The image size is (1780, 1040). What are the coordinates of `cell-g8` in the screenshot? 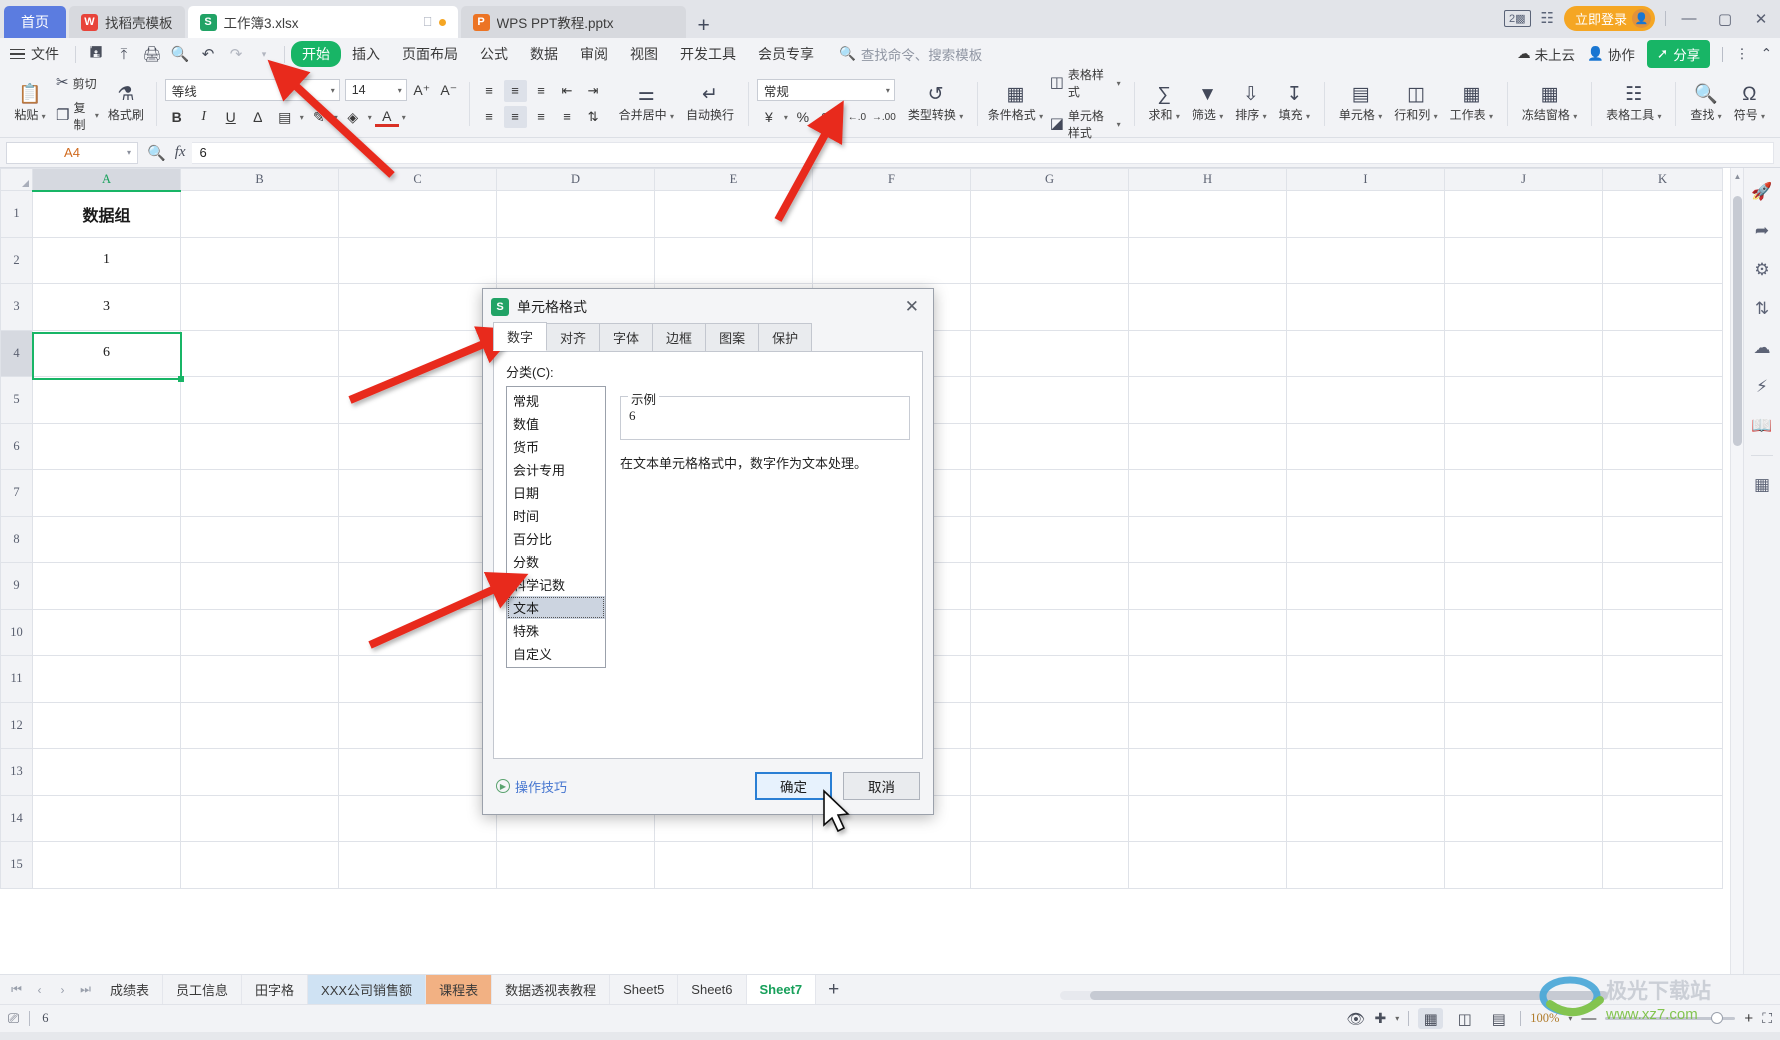 It's located at (1049, 539).